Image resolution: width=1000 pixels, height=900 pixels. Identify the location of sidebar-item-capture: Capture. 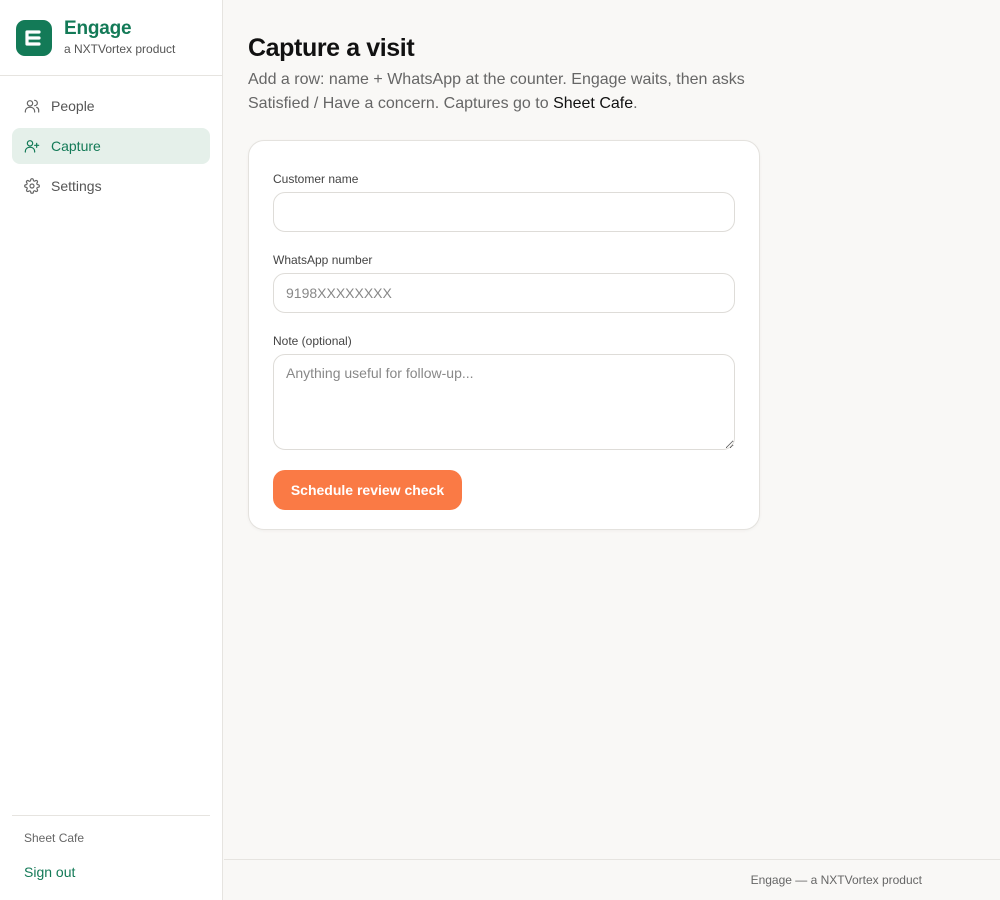
(111, 146).